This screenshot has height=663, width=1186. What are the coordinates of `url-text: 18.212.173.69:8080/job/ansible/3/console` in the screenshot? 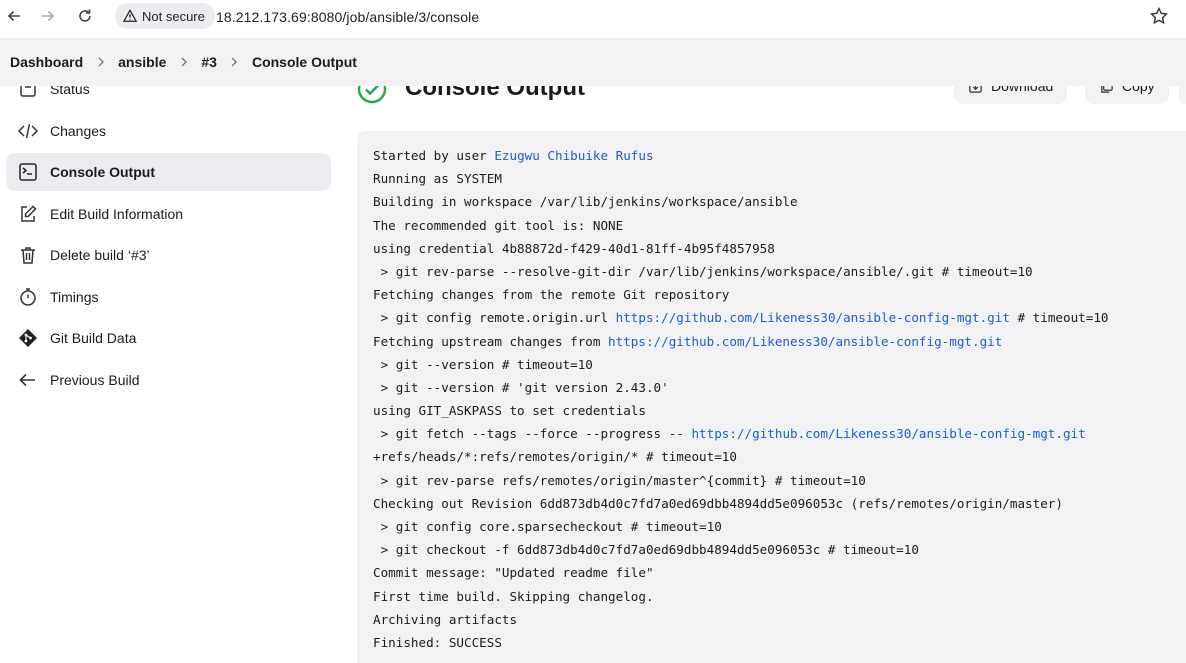 It's located at (347, 17).